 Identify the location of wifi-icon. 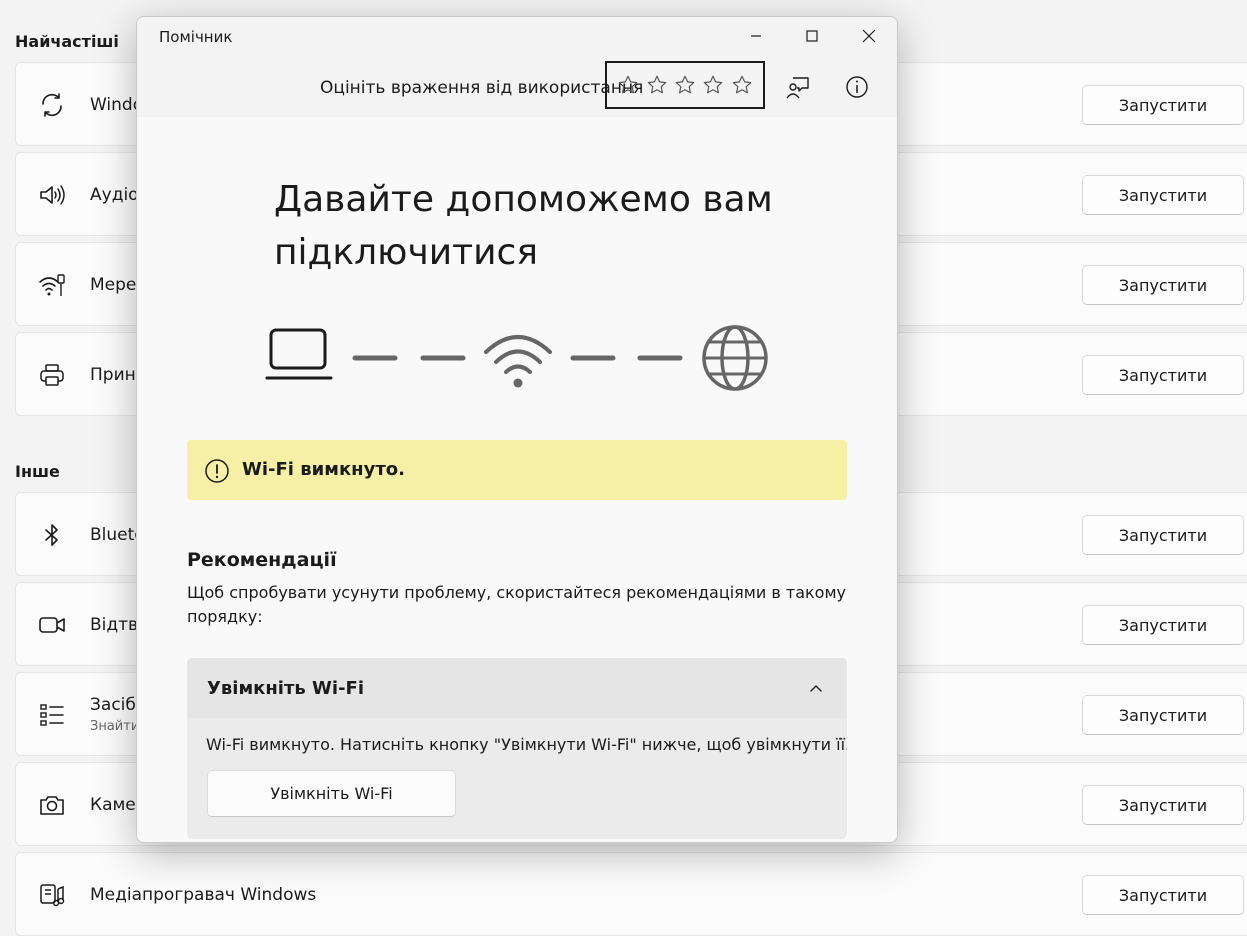
(518, 361).